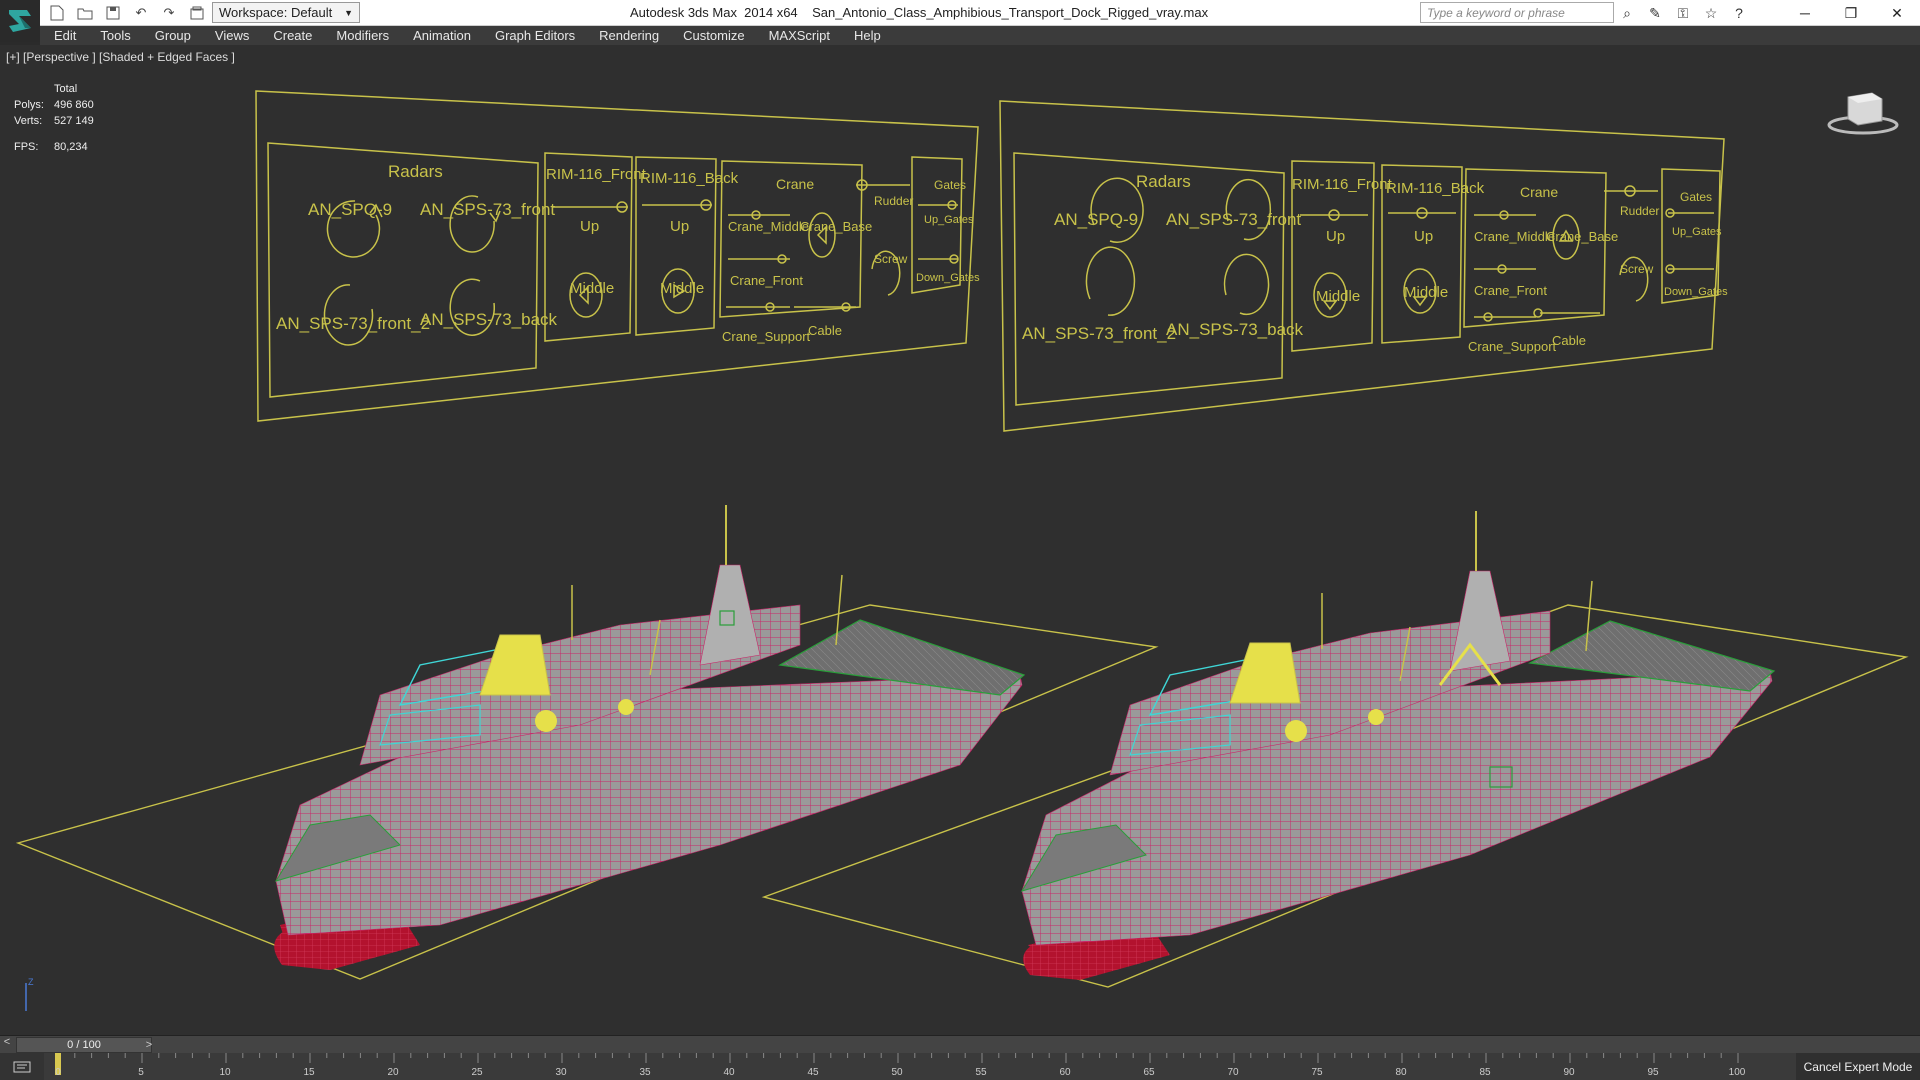  I want to click on radar-label: AN_SPS-73_back, so click(1235, 329).